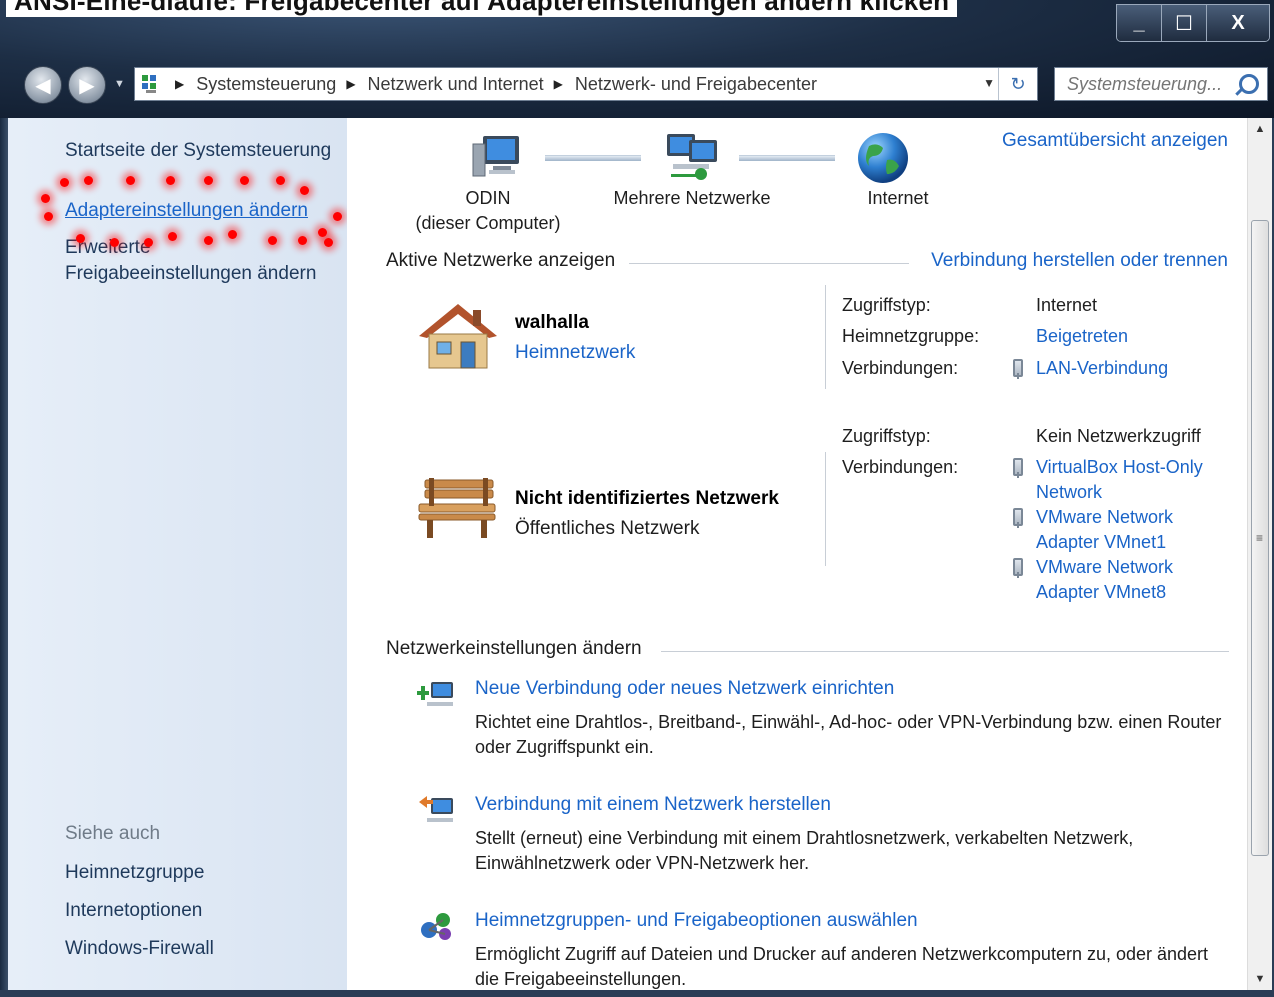  I want to click on change-adapter-settings-link: Adaptereinstellungen ändern, so click(186, 211).